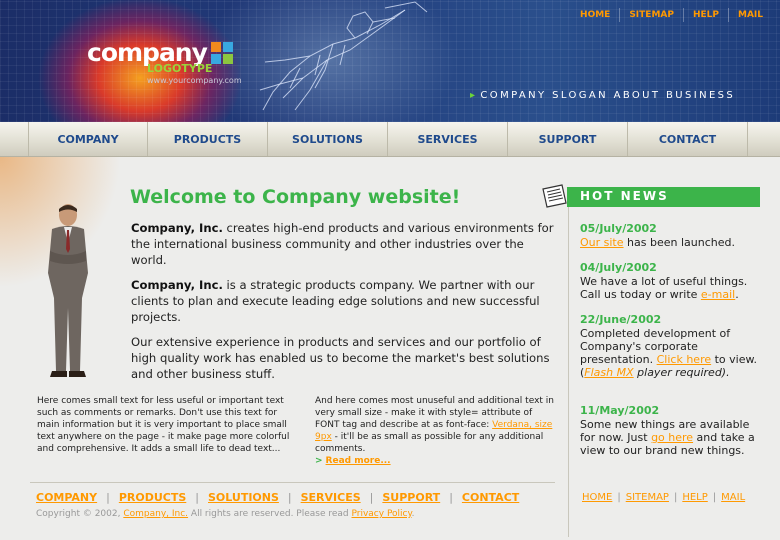 Image resolution: width=780 pixels, height=540 pixels. I want to click on news-date: 22/June/2002, so click(621, 319).